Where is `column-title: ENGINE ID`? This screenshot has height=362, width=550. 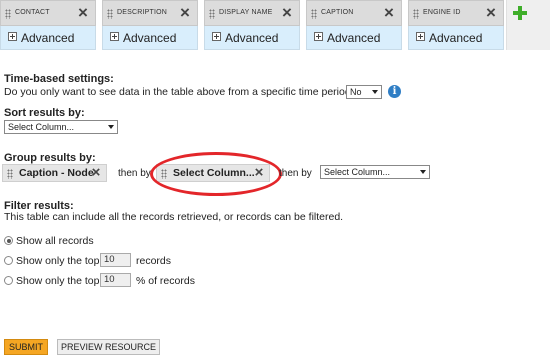 column-title: ENGINE ID is located at coordinates (442, 12).